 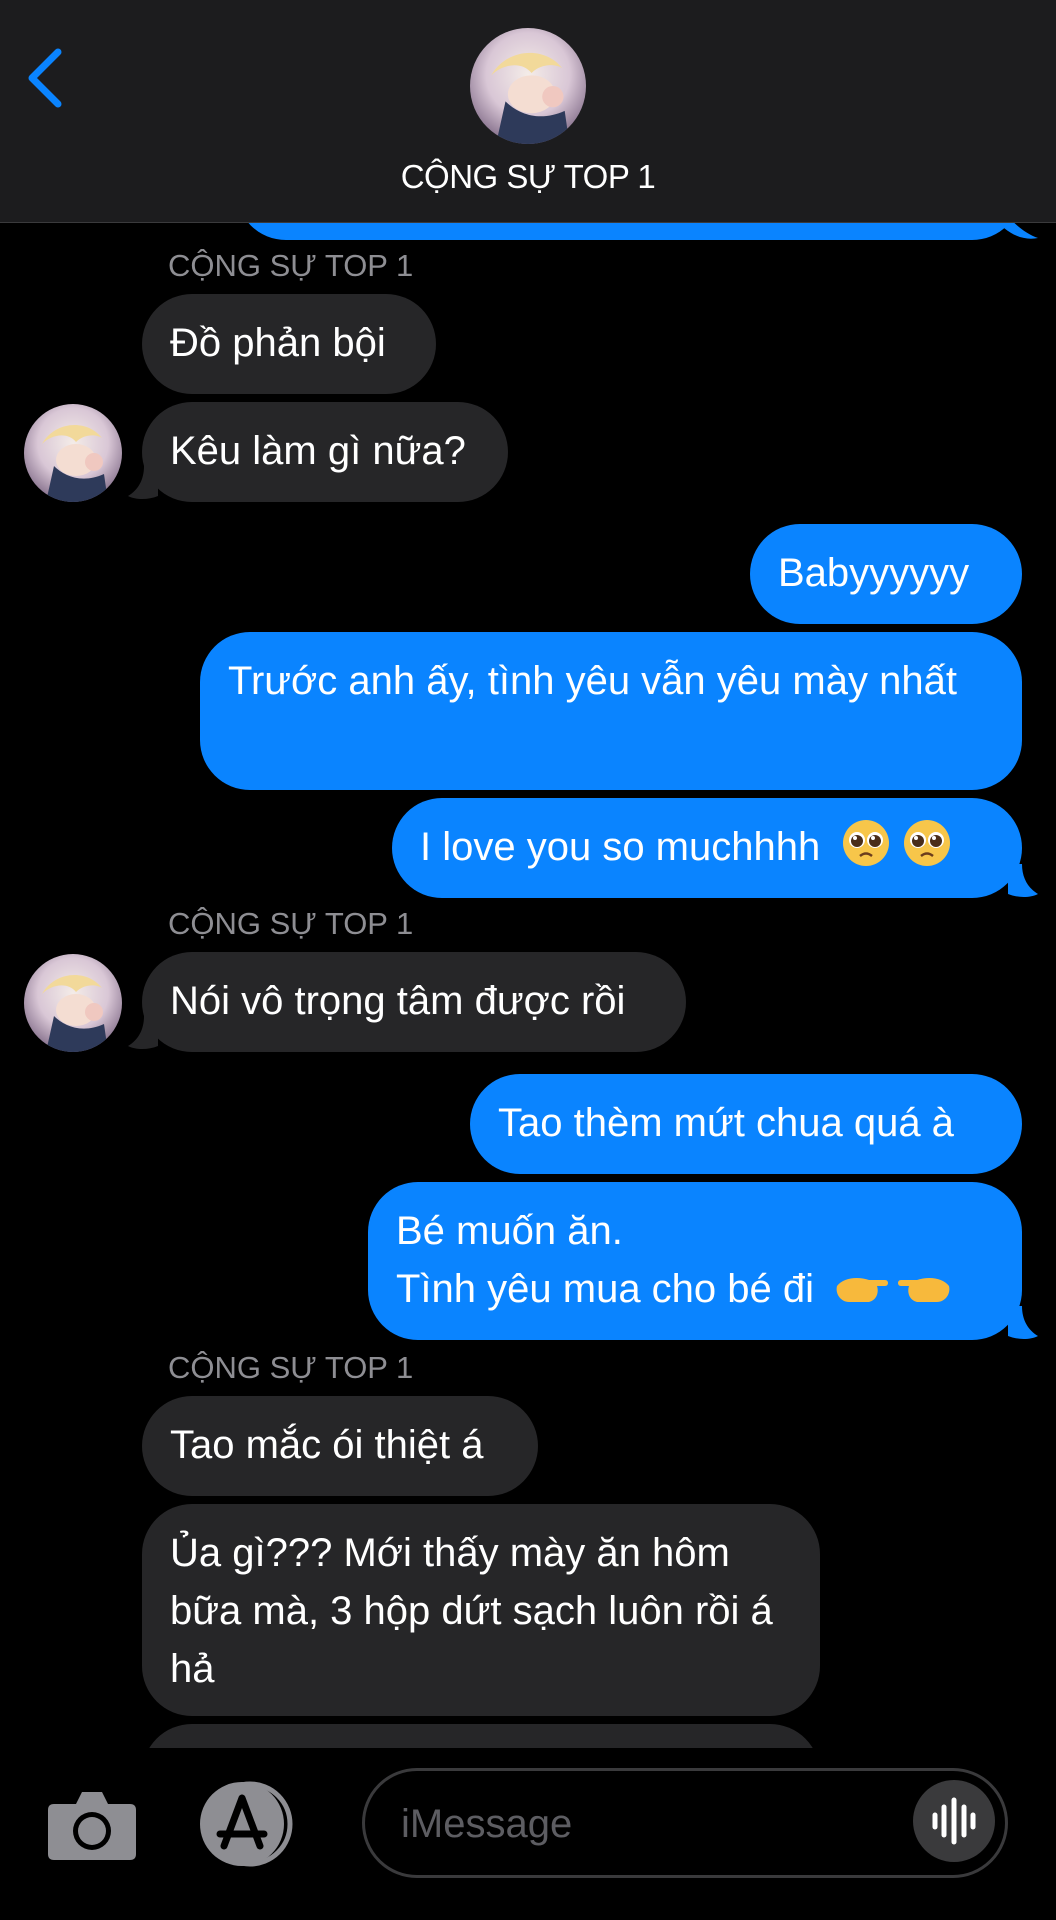 I want to click on message-bubble-outgoing: I love you so muchhhh, so click(x=707, y=848).